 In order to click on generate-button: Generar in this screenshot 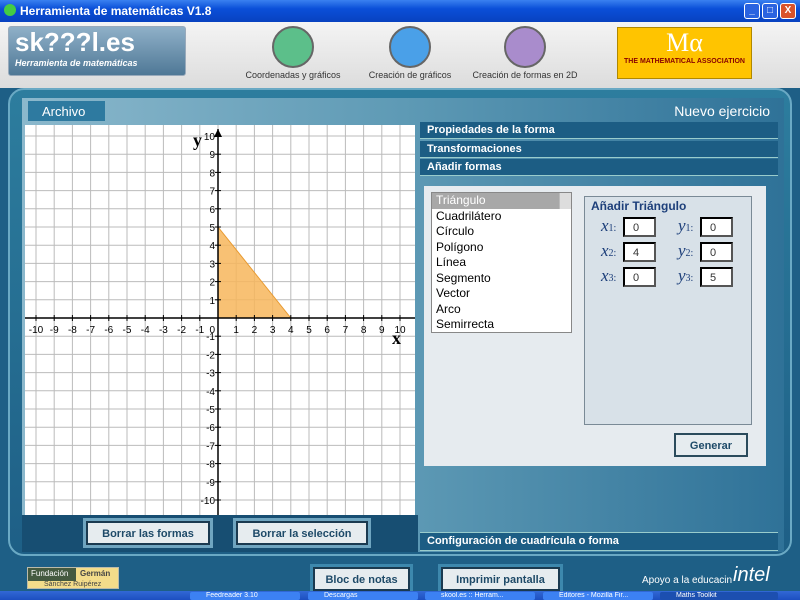, I will do `click(711, 445)`.